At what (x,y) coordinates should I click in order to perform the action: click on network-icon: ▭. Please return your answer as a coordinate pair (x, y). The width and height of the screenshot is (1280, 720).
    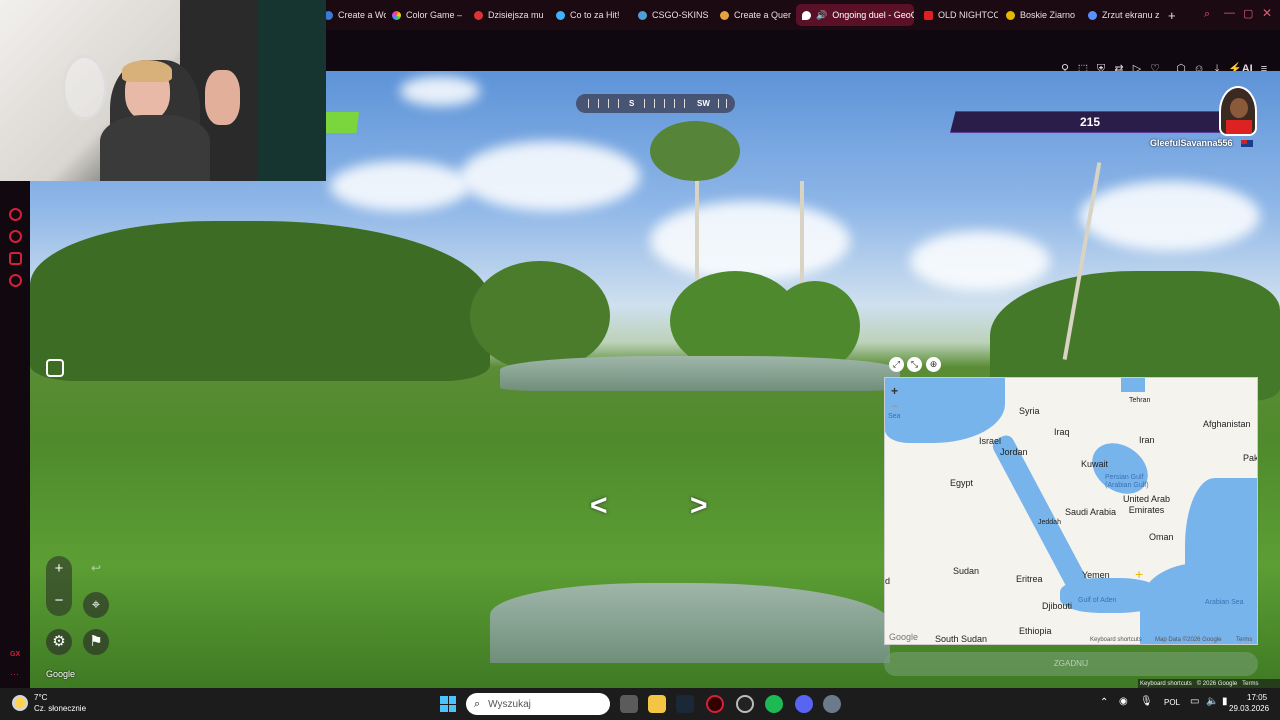
    Looking at the image, I should click on (1194, 701).